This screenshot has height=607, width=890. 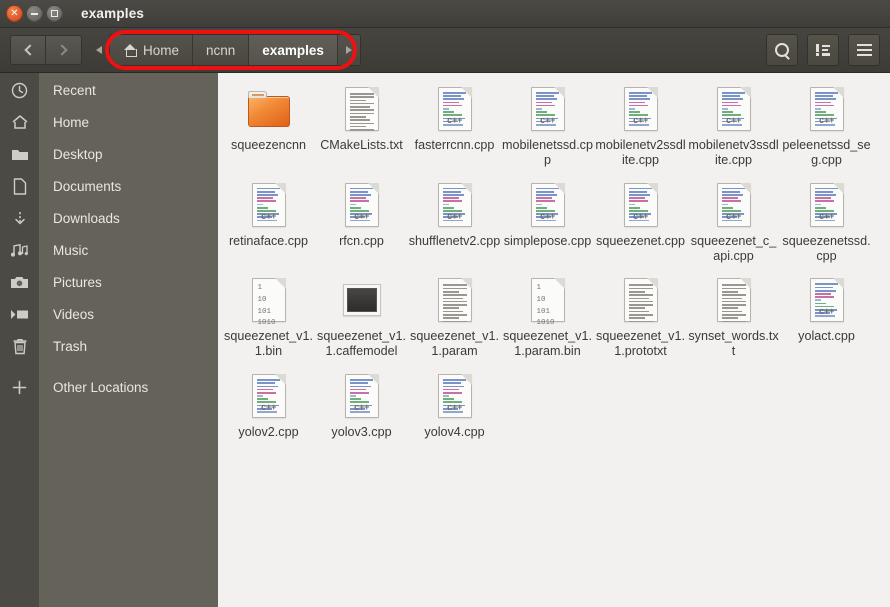 What do you see at coordinates (826, 152) in the screenshot?
I see `file-item-label: peleenetssd_seg.cpp` at bounding box center [826, 152].